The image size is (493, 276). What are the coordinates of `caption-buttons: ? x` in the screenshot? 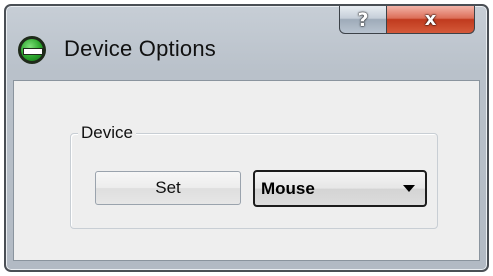 It's located at (407, 20).